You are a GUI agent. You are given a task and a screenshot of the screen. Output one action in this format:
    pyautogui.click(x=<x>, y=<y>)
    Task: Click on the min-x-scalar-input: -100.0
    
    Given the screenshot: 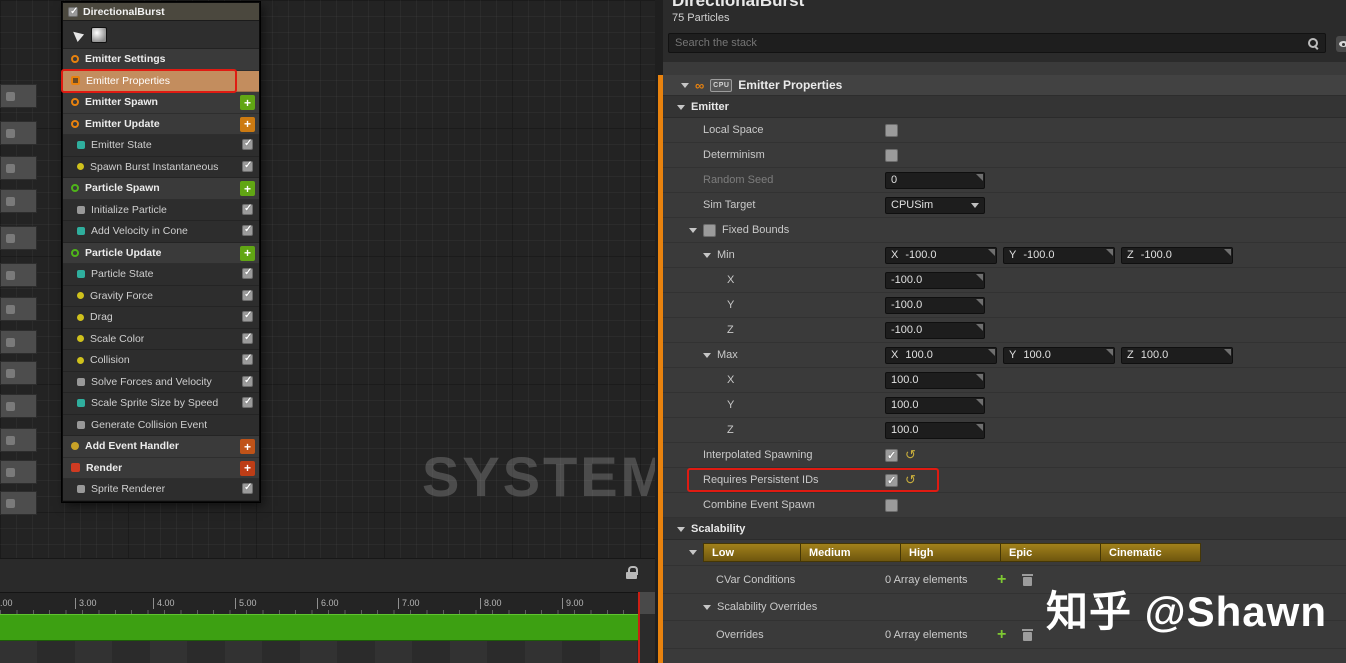 What is the action you would take?
    pyautogui.click(x=935, y=280)
    